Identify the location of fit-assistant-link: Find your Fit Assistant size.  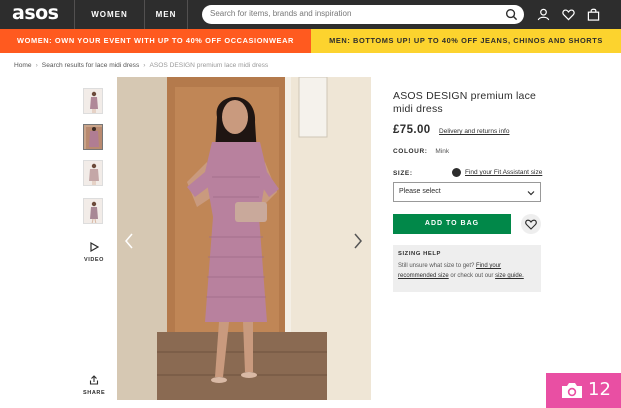
(497, 172).